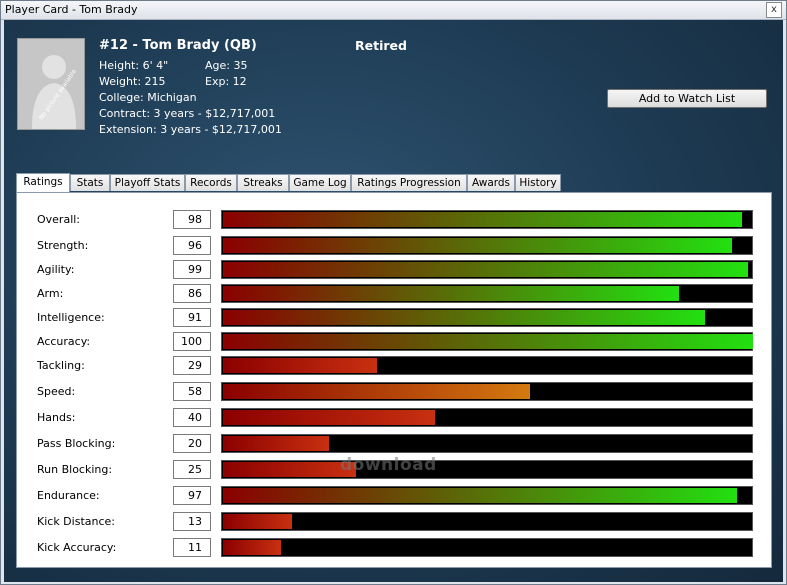 The image size is (787, 585). Describe the element at coordinates (77, 547) in the screenshot. I see `rating-label: Kick Accuracy:` at that location.